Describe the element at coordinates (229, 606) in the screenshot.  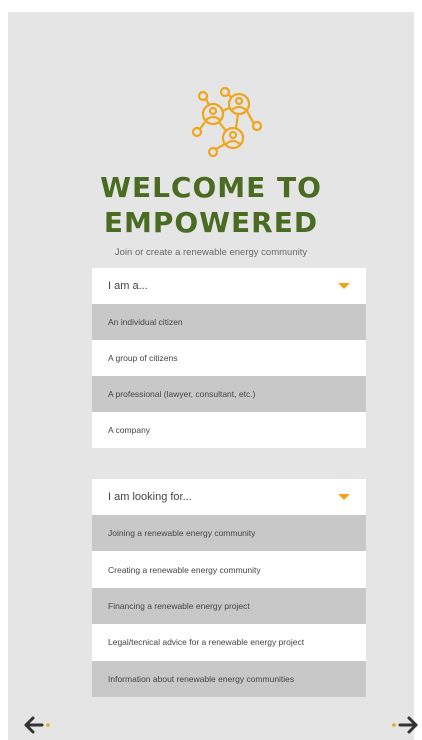
I see `goal-option-financing: Financing a renewable energy project` at that location.